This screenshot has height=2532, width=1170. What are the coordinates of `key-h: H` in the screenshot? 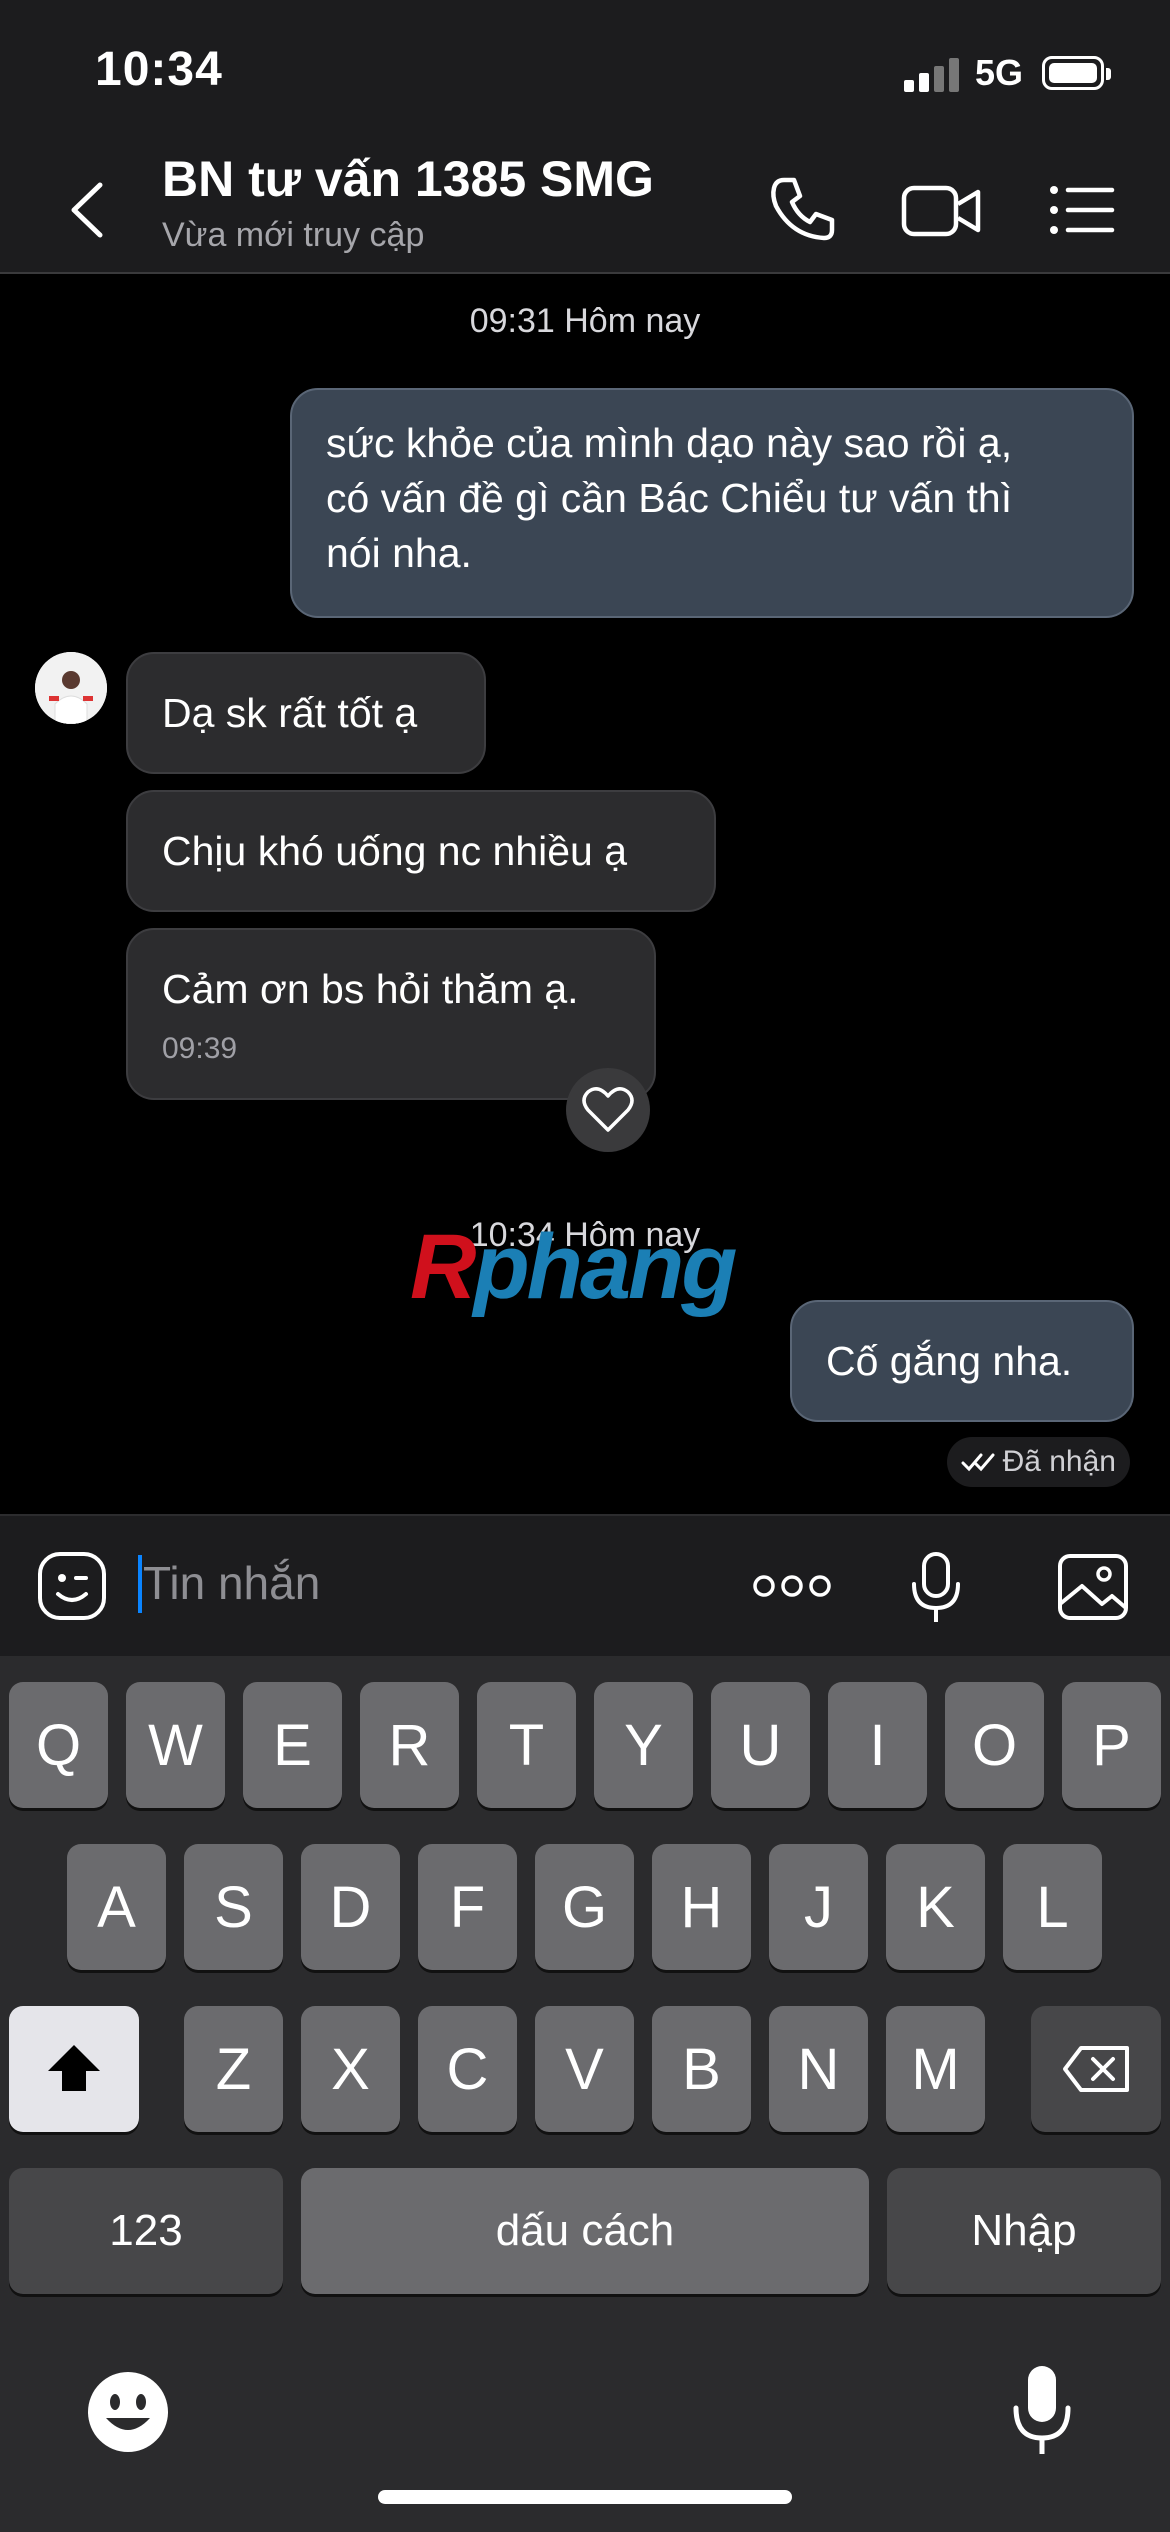 It's located at (701, 1907).